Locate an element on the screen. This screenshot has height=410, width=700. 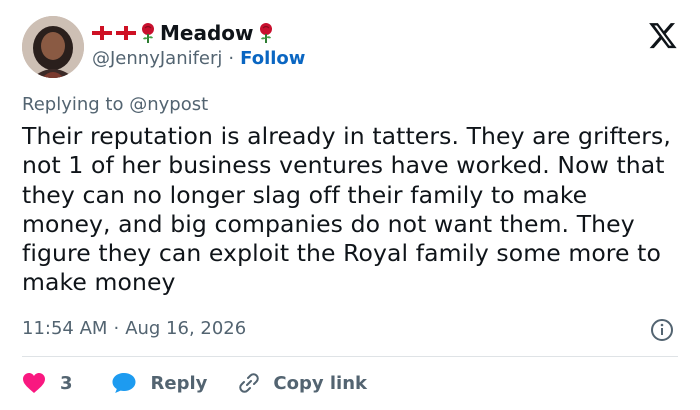
follow-button: Follow is located at coordinates (272, 58).